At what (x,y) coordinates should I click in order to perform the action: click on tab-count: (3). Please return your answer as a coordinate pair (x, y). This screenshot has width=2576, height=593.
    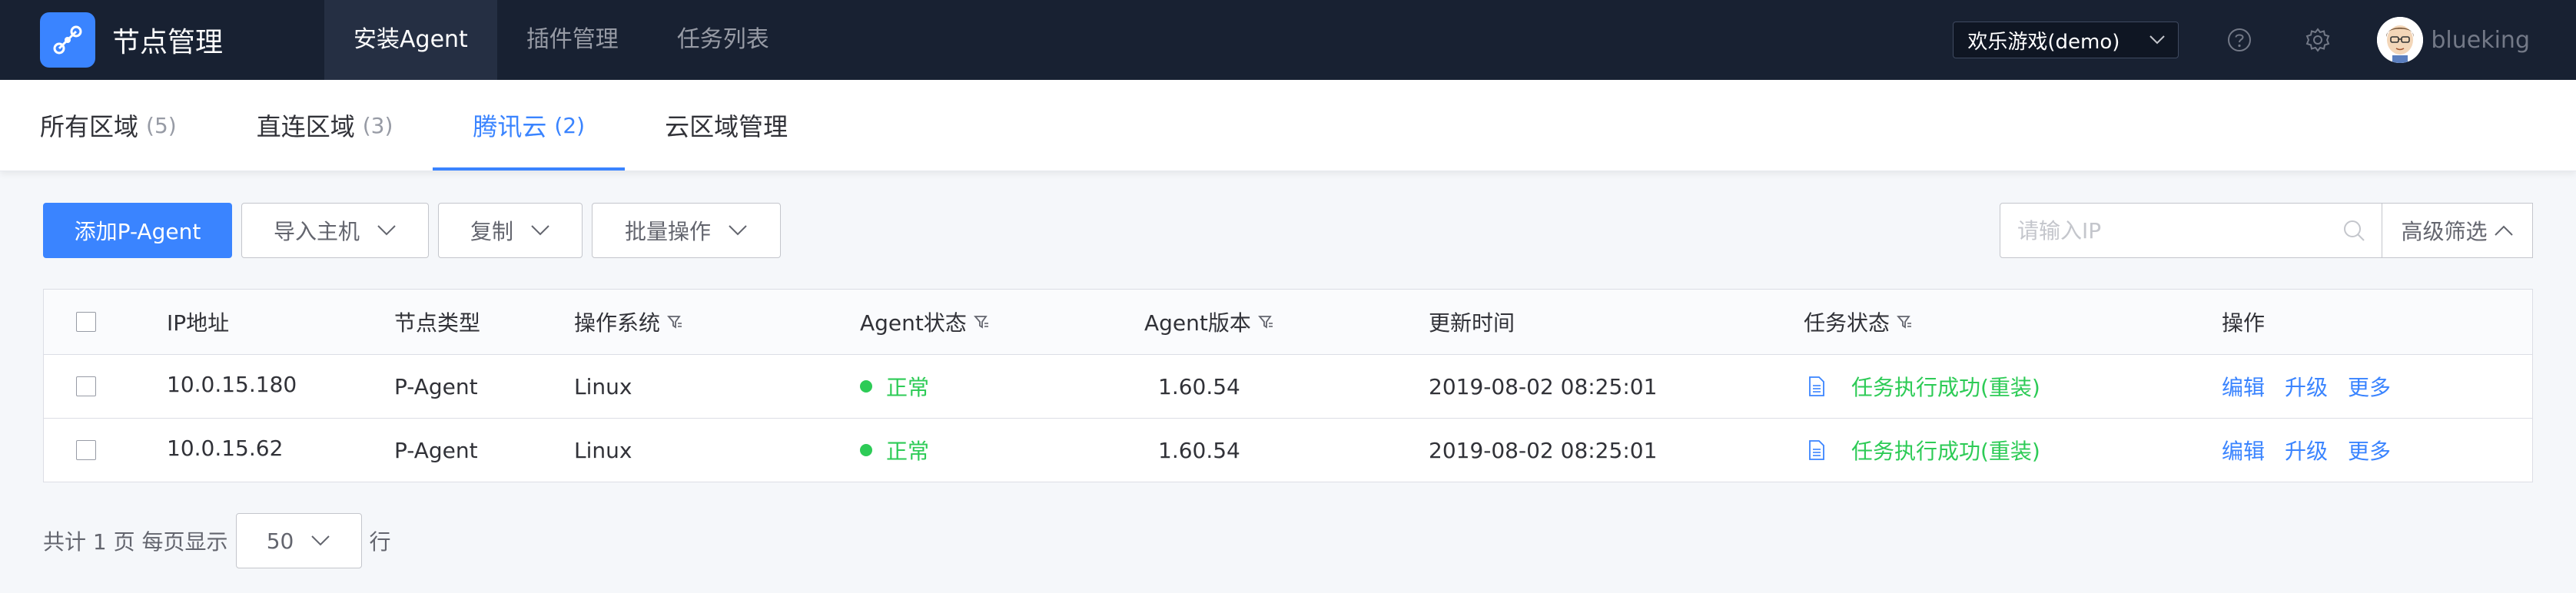
    Looking at the image, I should click on (377, 125).